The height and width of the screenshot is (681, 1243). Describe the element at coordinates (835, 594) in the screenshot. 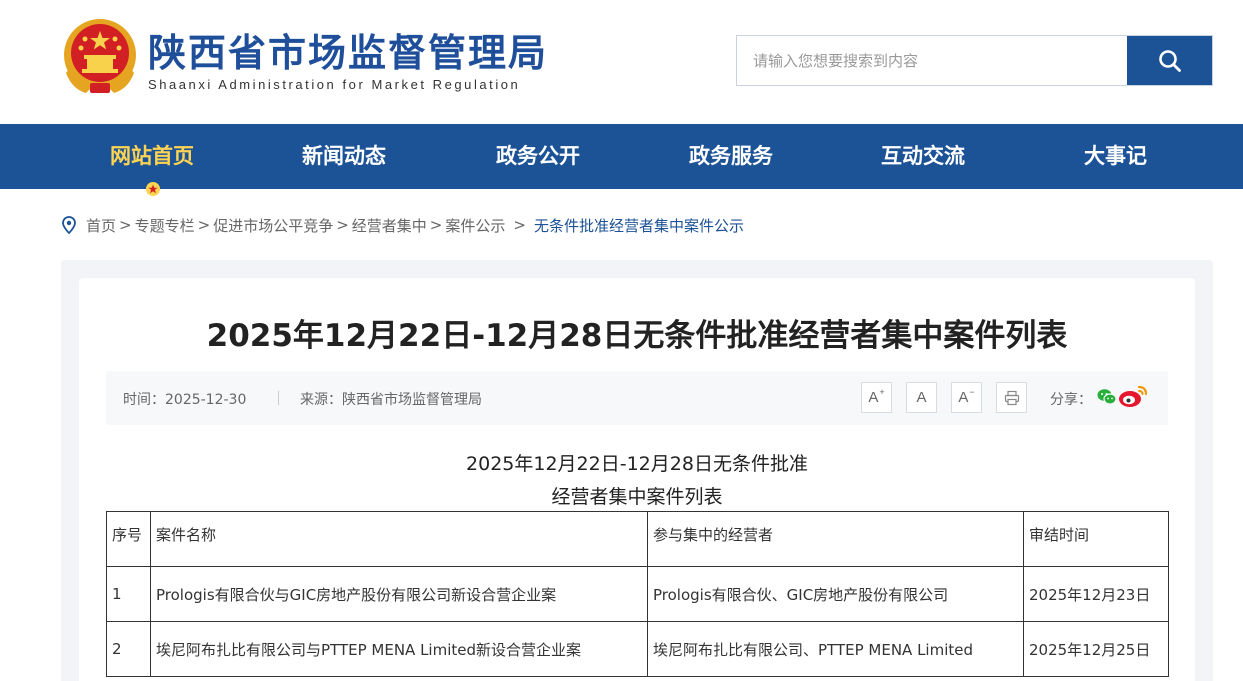

I see `table-cell: Prologis有限合伙、GIC房地产股份有限公司` at that location.